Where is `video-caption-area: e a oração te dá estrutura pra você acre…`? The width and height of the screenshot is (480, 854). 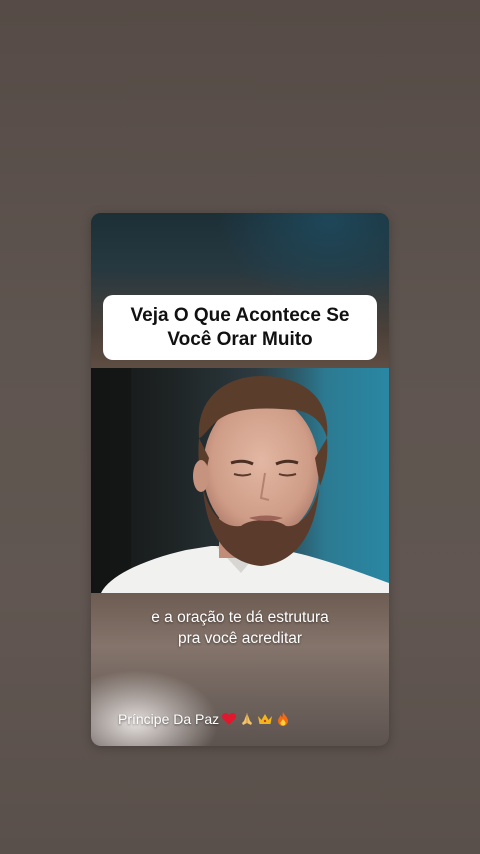
video-caption-area: e a oração te dá estrutura pra você acre… is located at coordinates (240, 669).